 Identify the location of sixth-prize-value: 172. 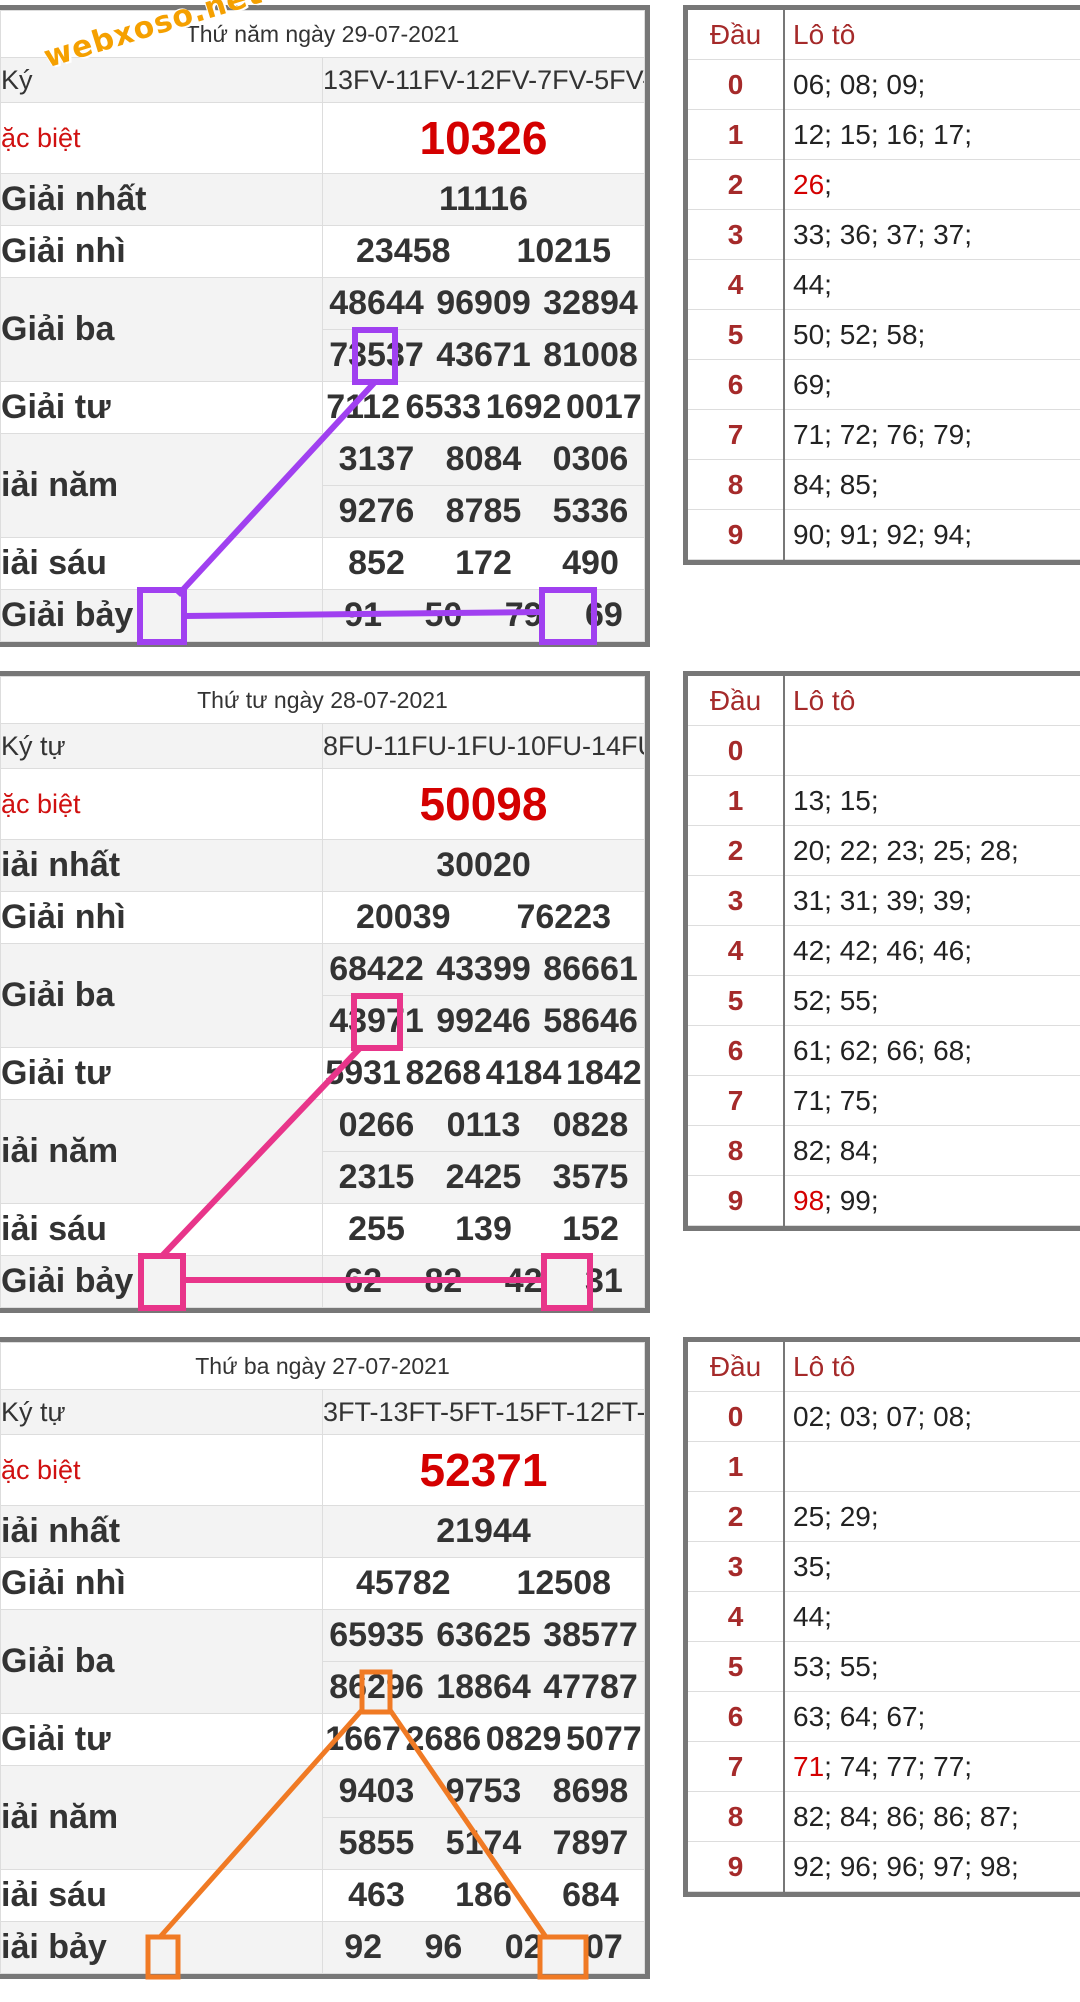
(483, 563).